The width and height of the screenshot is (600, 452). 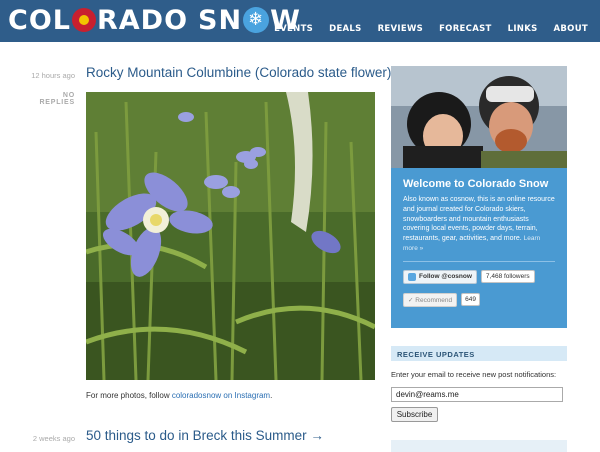 I want to click on subscribe-button: Subscribe, so click(x=414, y=414).